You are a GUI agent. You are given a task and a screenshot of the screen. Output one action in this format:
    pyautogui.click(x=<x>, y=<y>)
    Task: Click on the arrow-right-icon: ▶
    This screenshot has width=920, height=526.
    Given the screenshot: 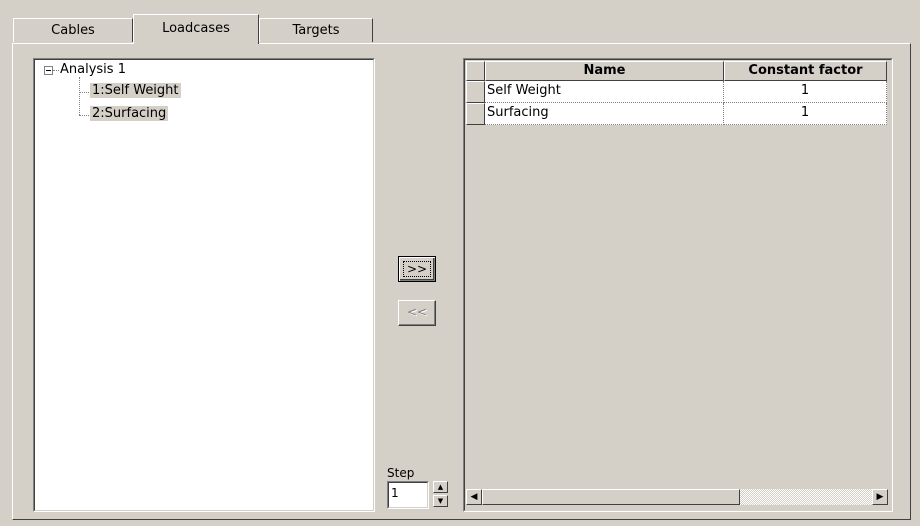 What is the action you would take?
    pyautogui.click(x=880, y=497)
    